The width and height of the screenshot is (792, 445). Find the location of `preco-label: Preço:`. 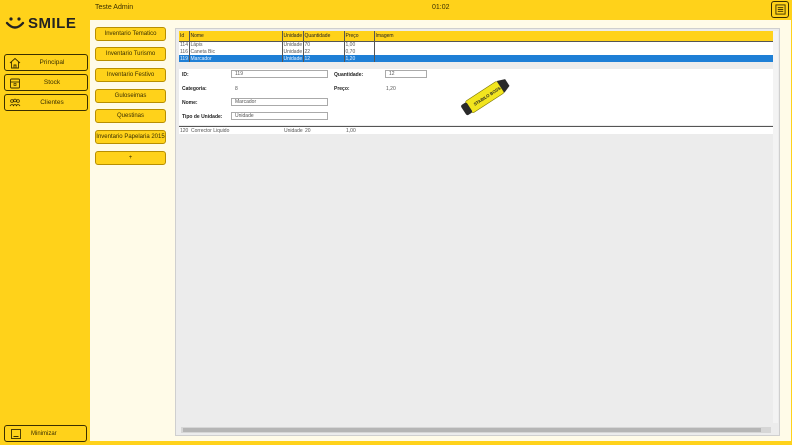

preco-label: Preço: is located at coordinates (342, 89).